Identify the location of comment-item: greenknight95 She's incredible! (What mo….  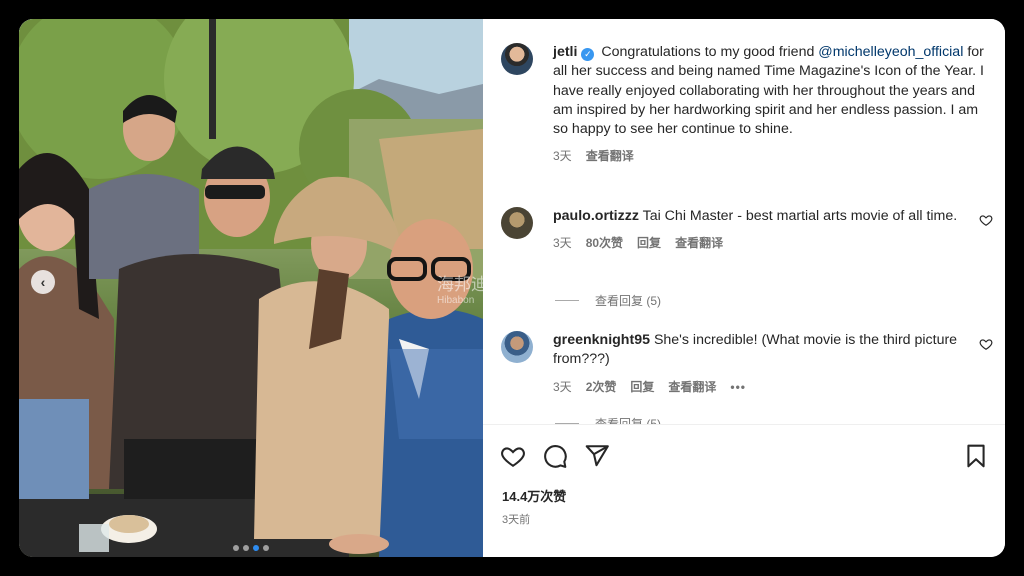
(747, 364).